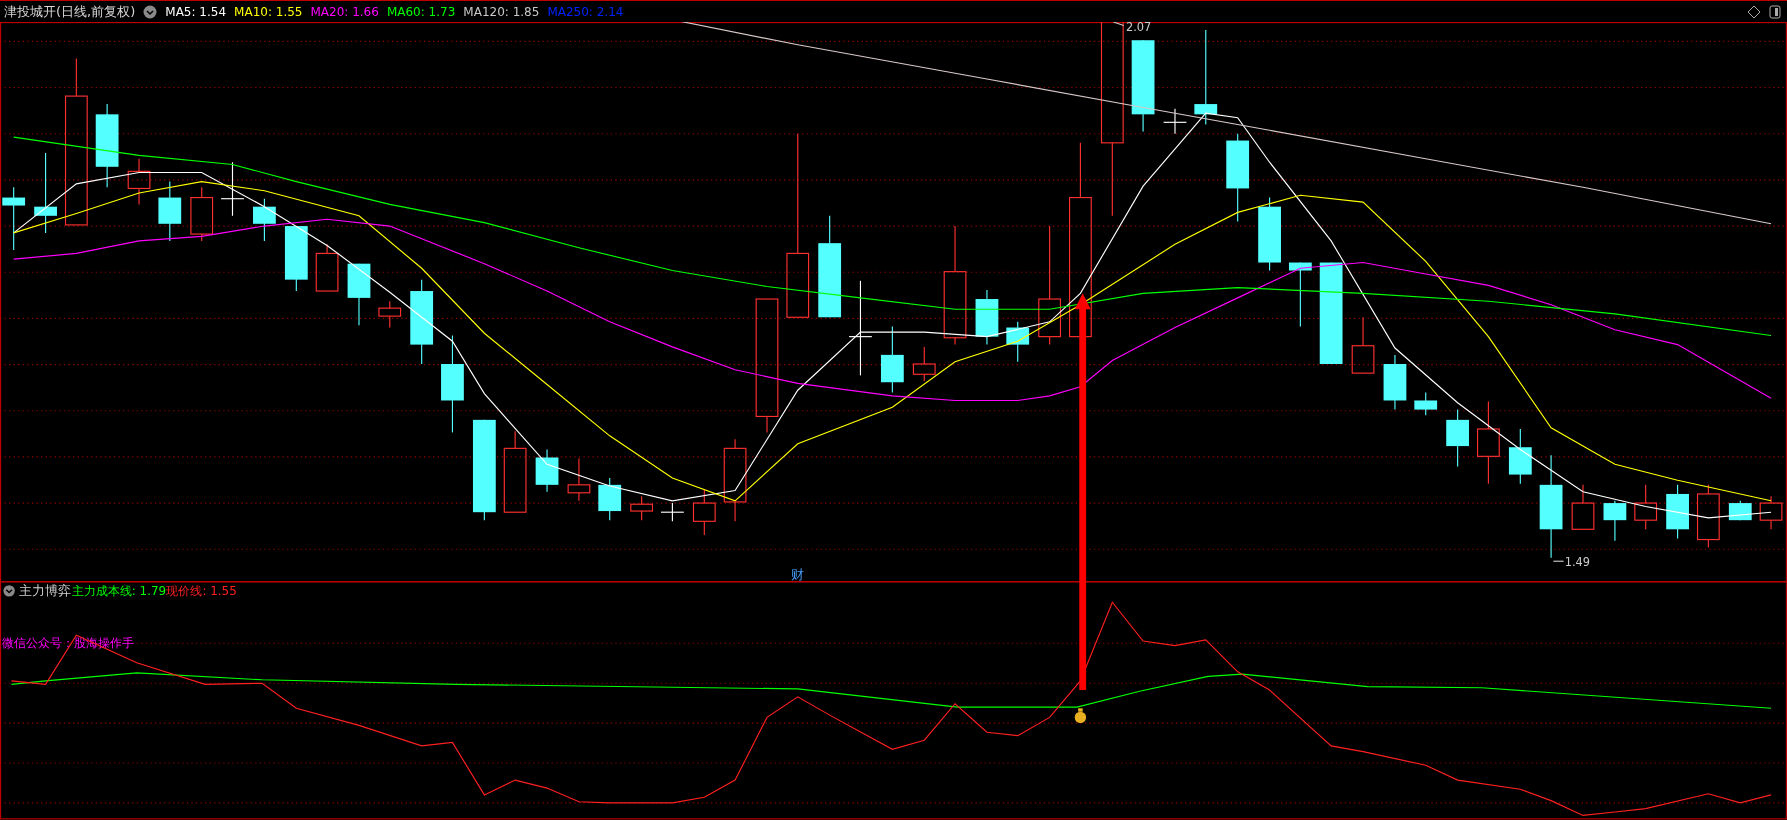  I want to click on low-price-label: 1.49, so click(1571, 561).